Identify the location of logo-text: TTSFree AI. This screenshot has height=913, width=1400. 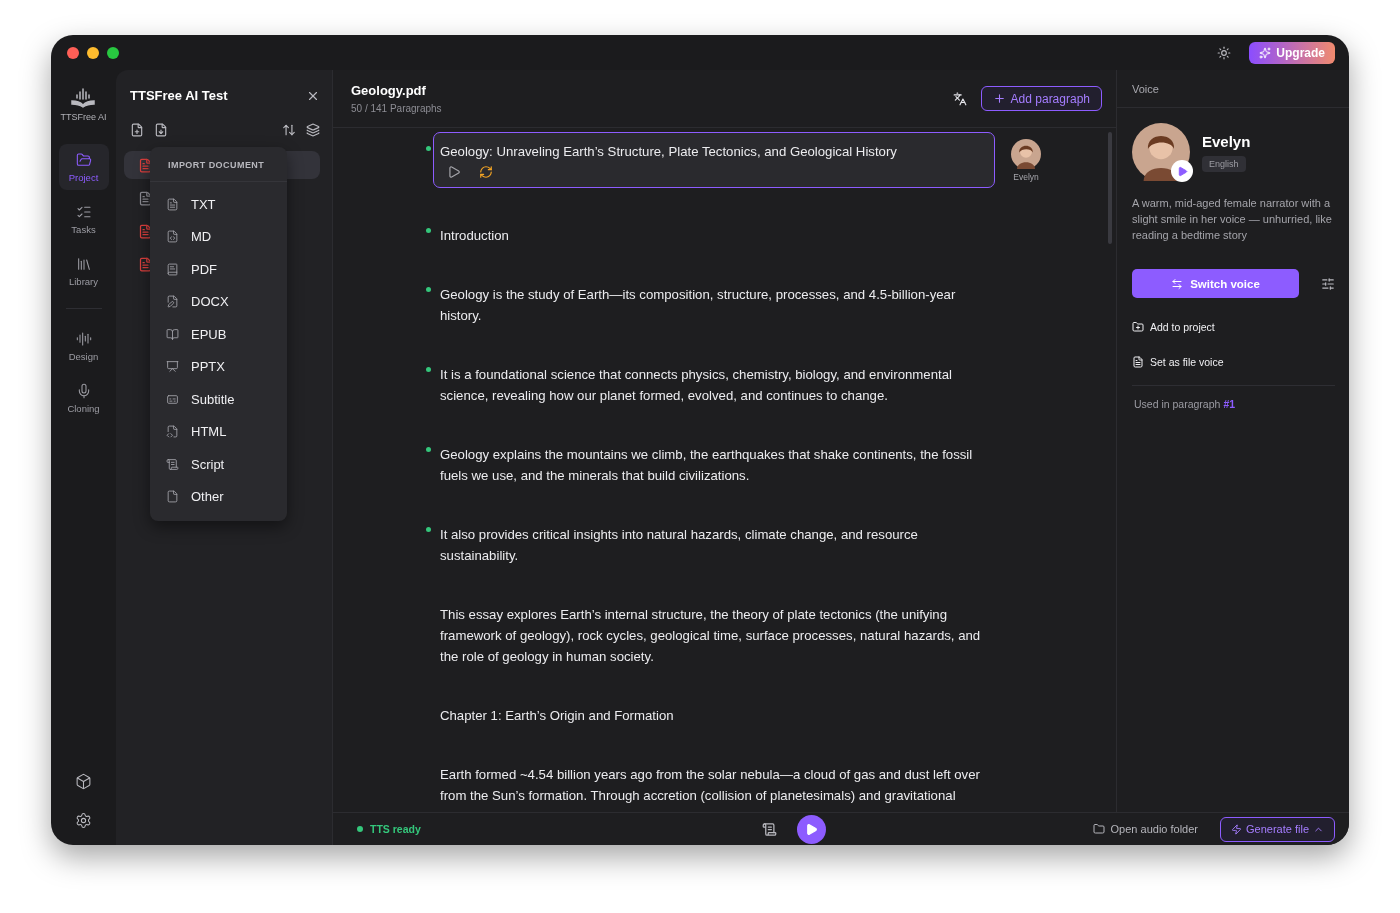
(83, 117).